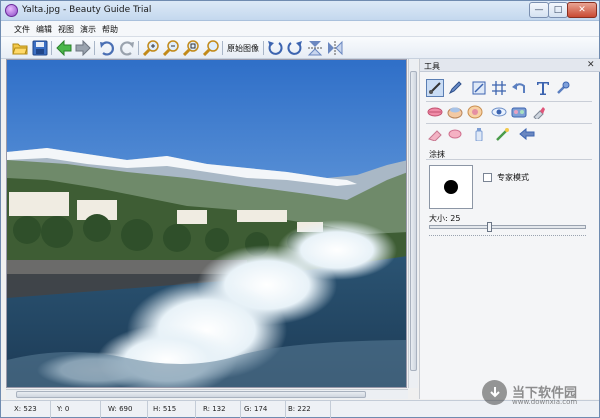 This screenshot has height=418, width=600. What do you see at coordinates (507, 236) in the screenshot?
I see `size-slider-ticks` at bounding box center [507, 236].